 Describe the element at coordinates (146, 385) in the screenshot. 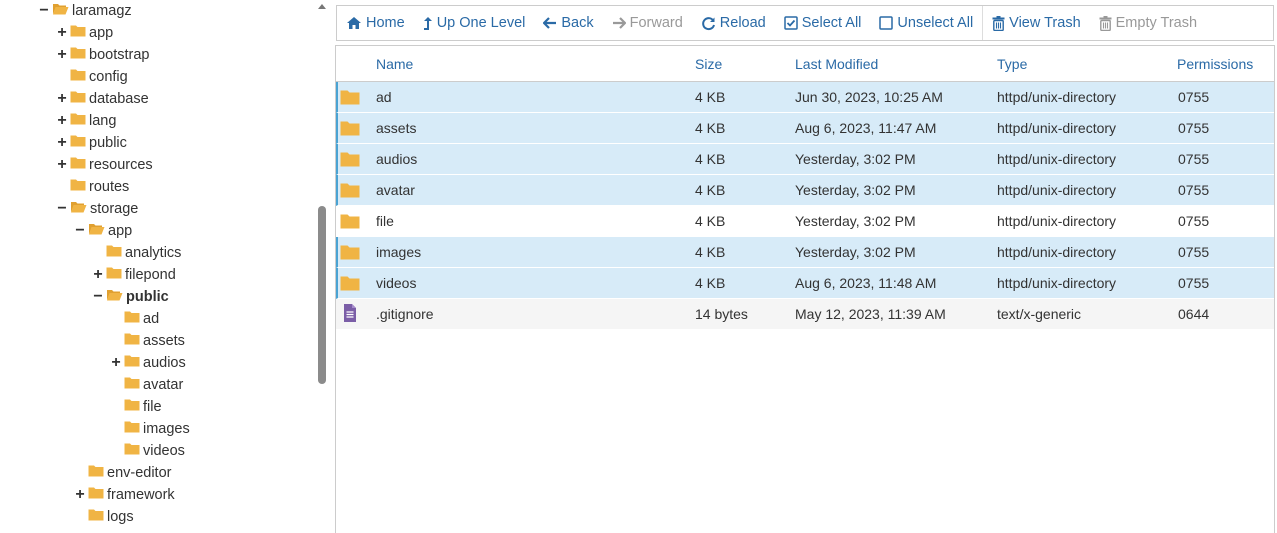

I see `tree-node: avatar` at that location.